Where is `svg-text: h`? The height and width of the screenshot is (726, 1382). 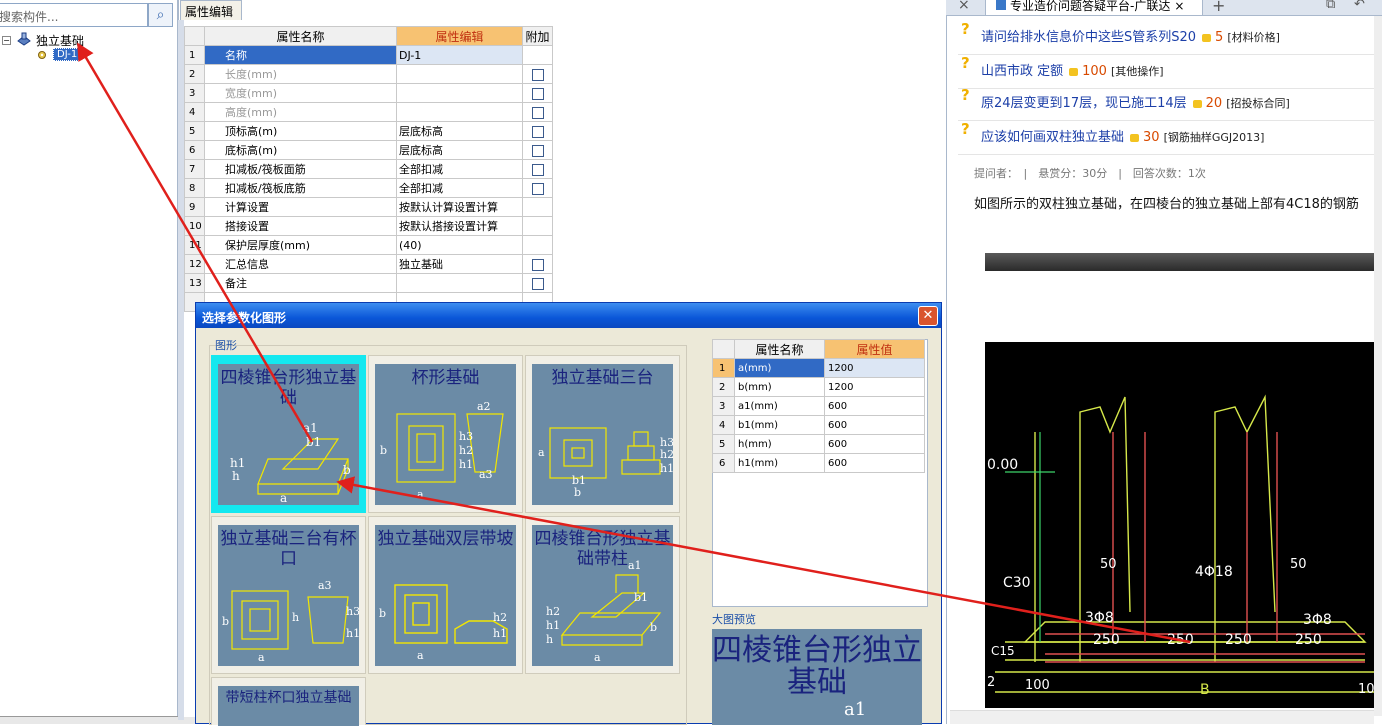
svg-text: h is located at coordinates (236, 476).